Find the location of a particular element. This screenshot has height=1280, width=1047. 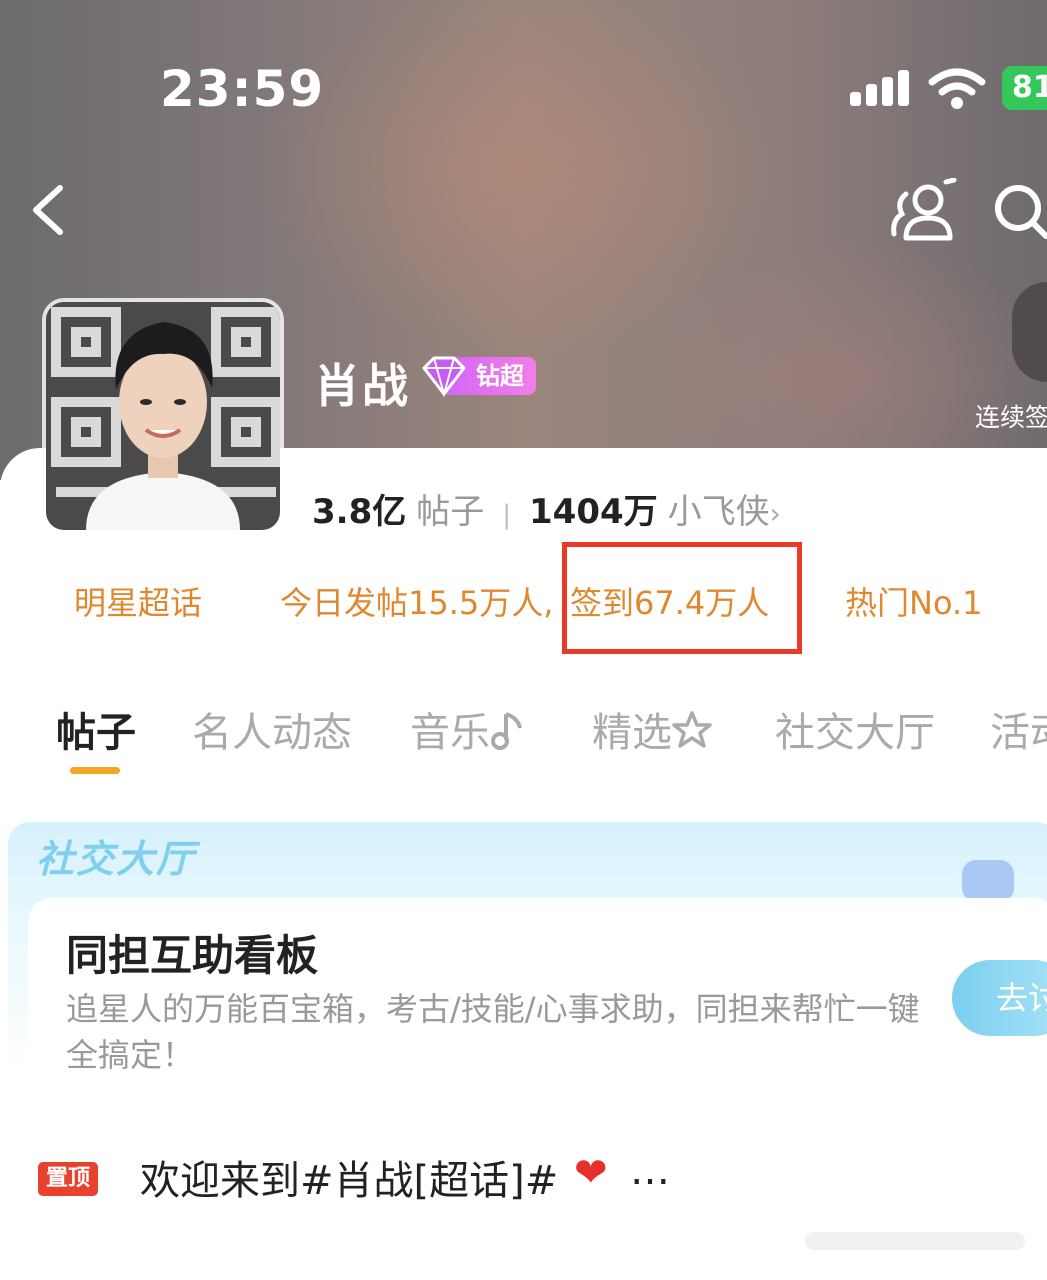

scroll-indicator is located at coordinates (915, 1241).